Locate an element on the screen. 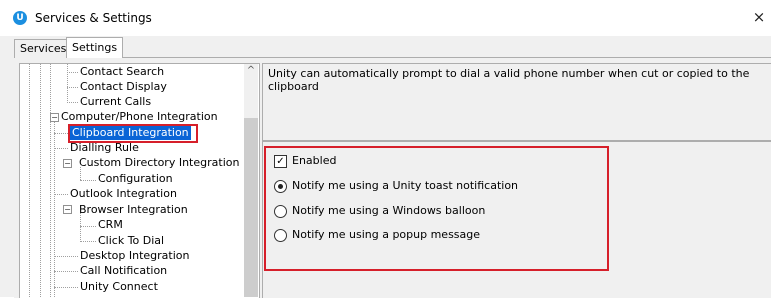 The height and width of the screenshot is (298, 771). scrollbar-thumb is located at coordinates (251, 207).